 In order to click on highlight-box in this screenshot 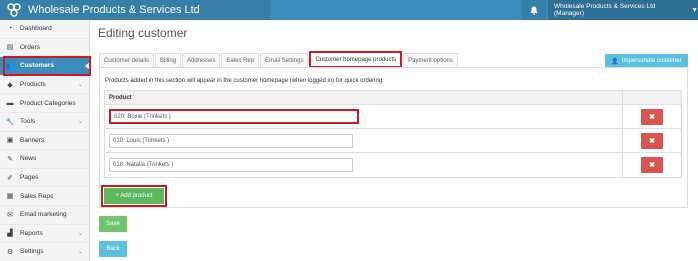, I will do `click(47, 66)`.